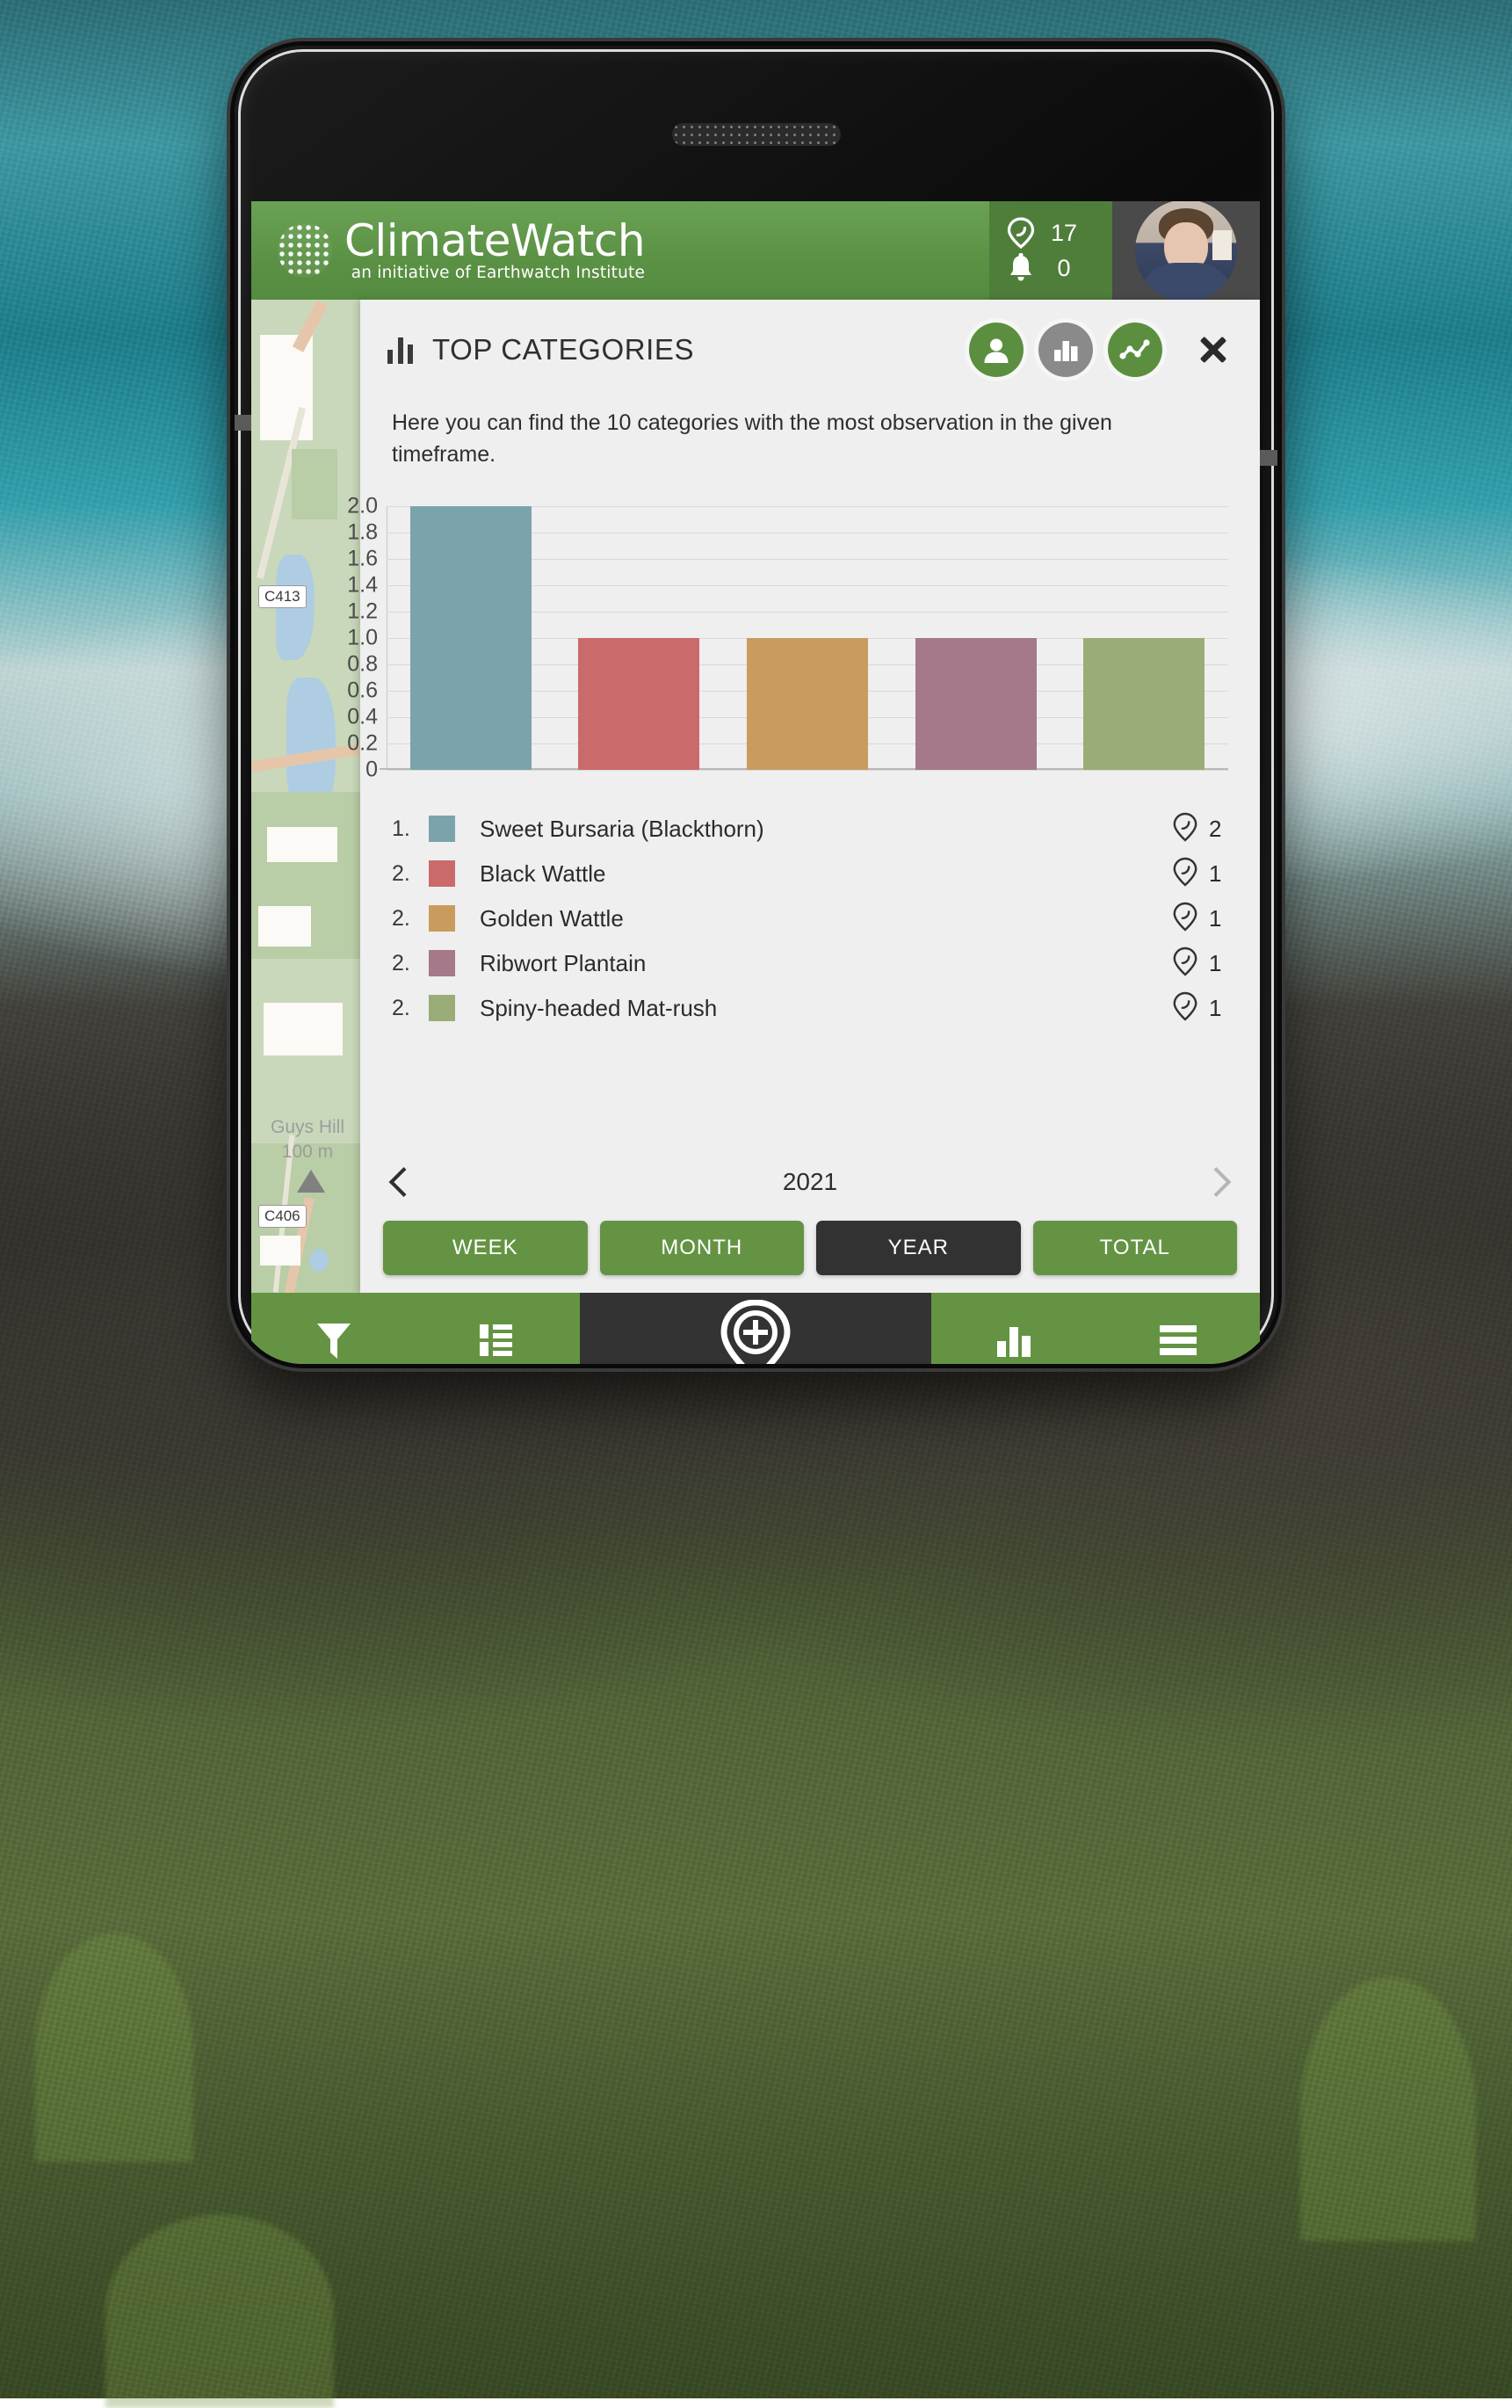  I want to click on list-item: 2. Ribwort Plantain 1, so click(810, 963).